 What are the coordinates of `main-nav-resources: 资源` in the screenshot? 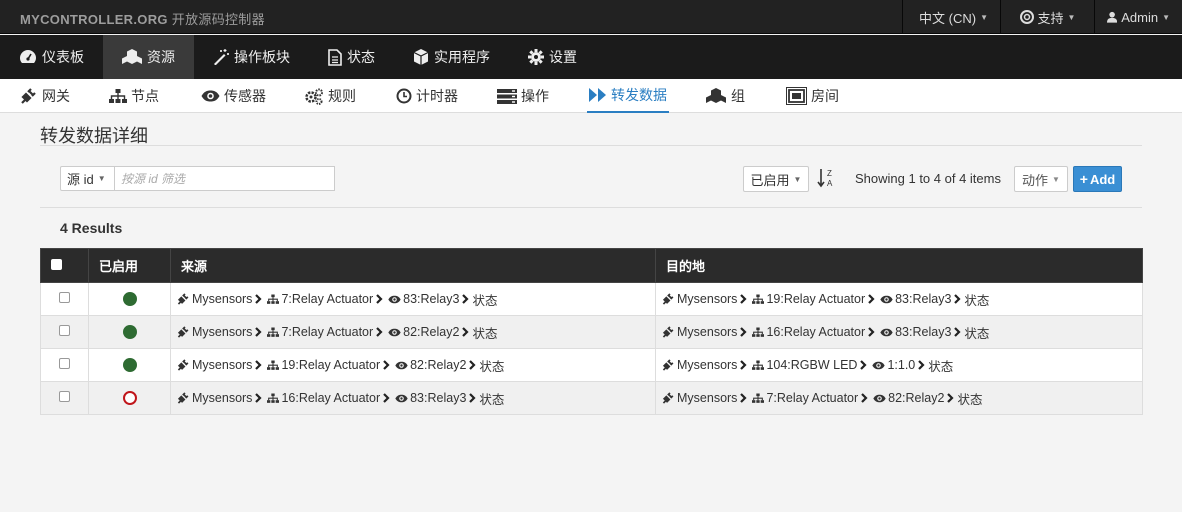 It's located at (148, 57).